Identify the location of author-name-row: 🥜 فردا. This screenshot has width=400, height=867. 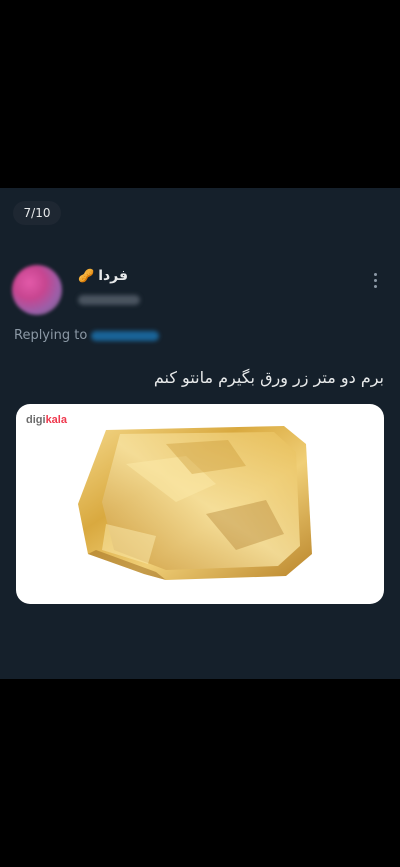
(103, 276).